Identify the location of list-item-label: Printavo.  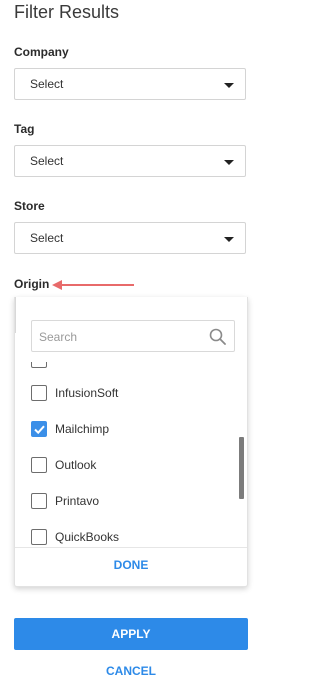
(77, 501).